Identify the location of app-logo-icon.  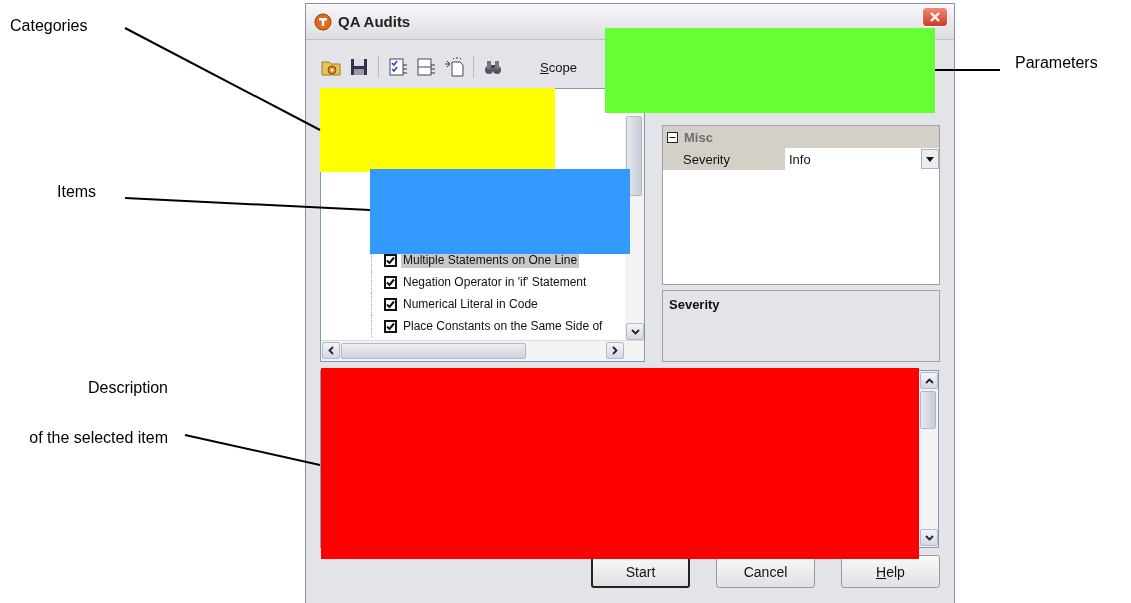
(323, 22).